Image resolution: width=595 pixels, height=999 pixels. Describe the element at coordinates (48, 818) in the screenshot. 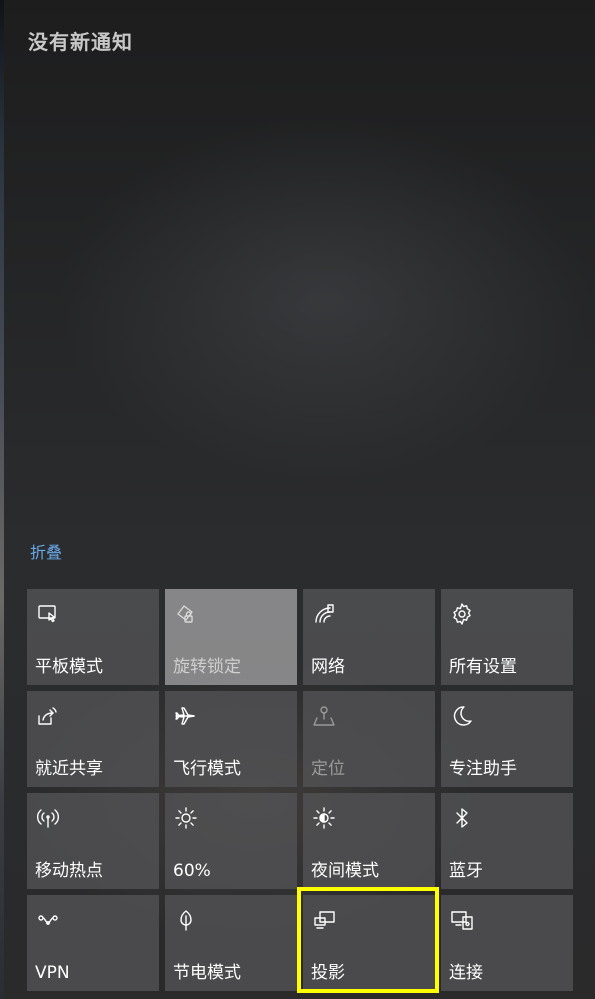

I see `hotspot-icon` at that location.